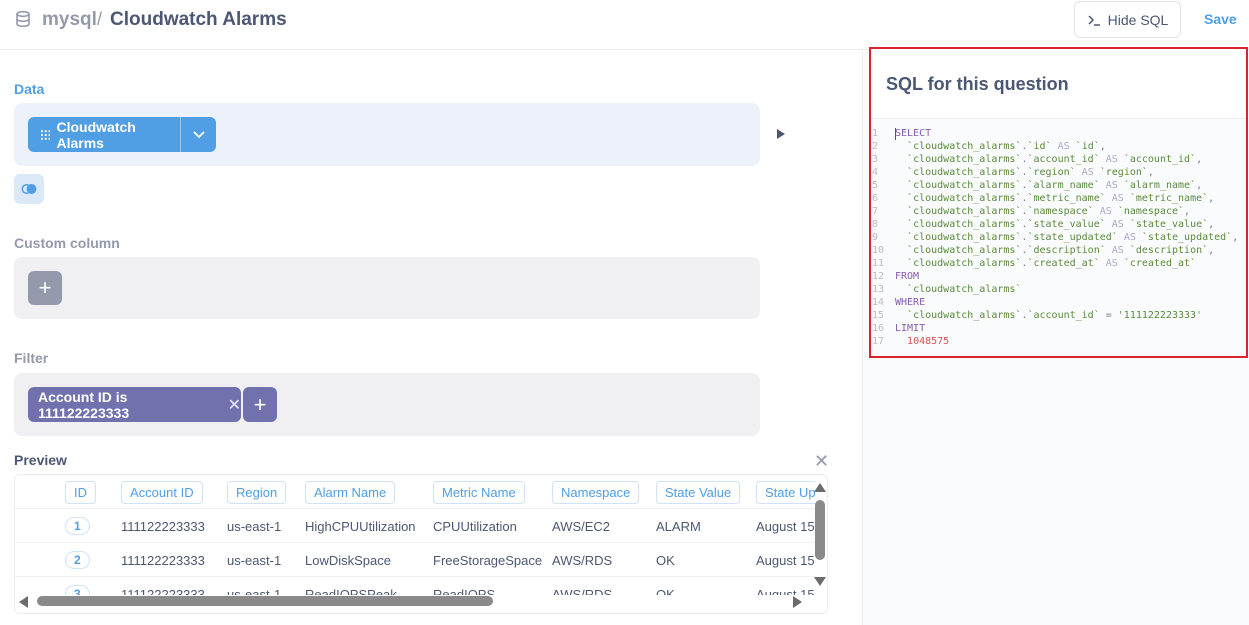 The height and width of the screenshot is (625, 1249). Describe the element at coordinates (475, 526) in the screenshot. I see `cell-value: CPUUtilization` at that location.